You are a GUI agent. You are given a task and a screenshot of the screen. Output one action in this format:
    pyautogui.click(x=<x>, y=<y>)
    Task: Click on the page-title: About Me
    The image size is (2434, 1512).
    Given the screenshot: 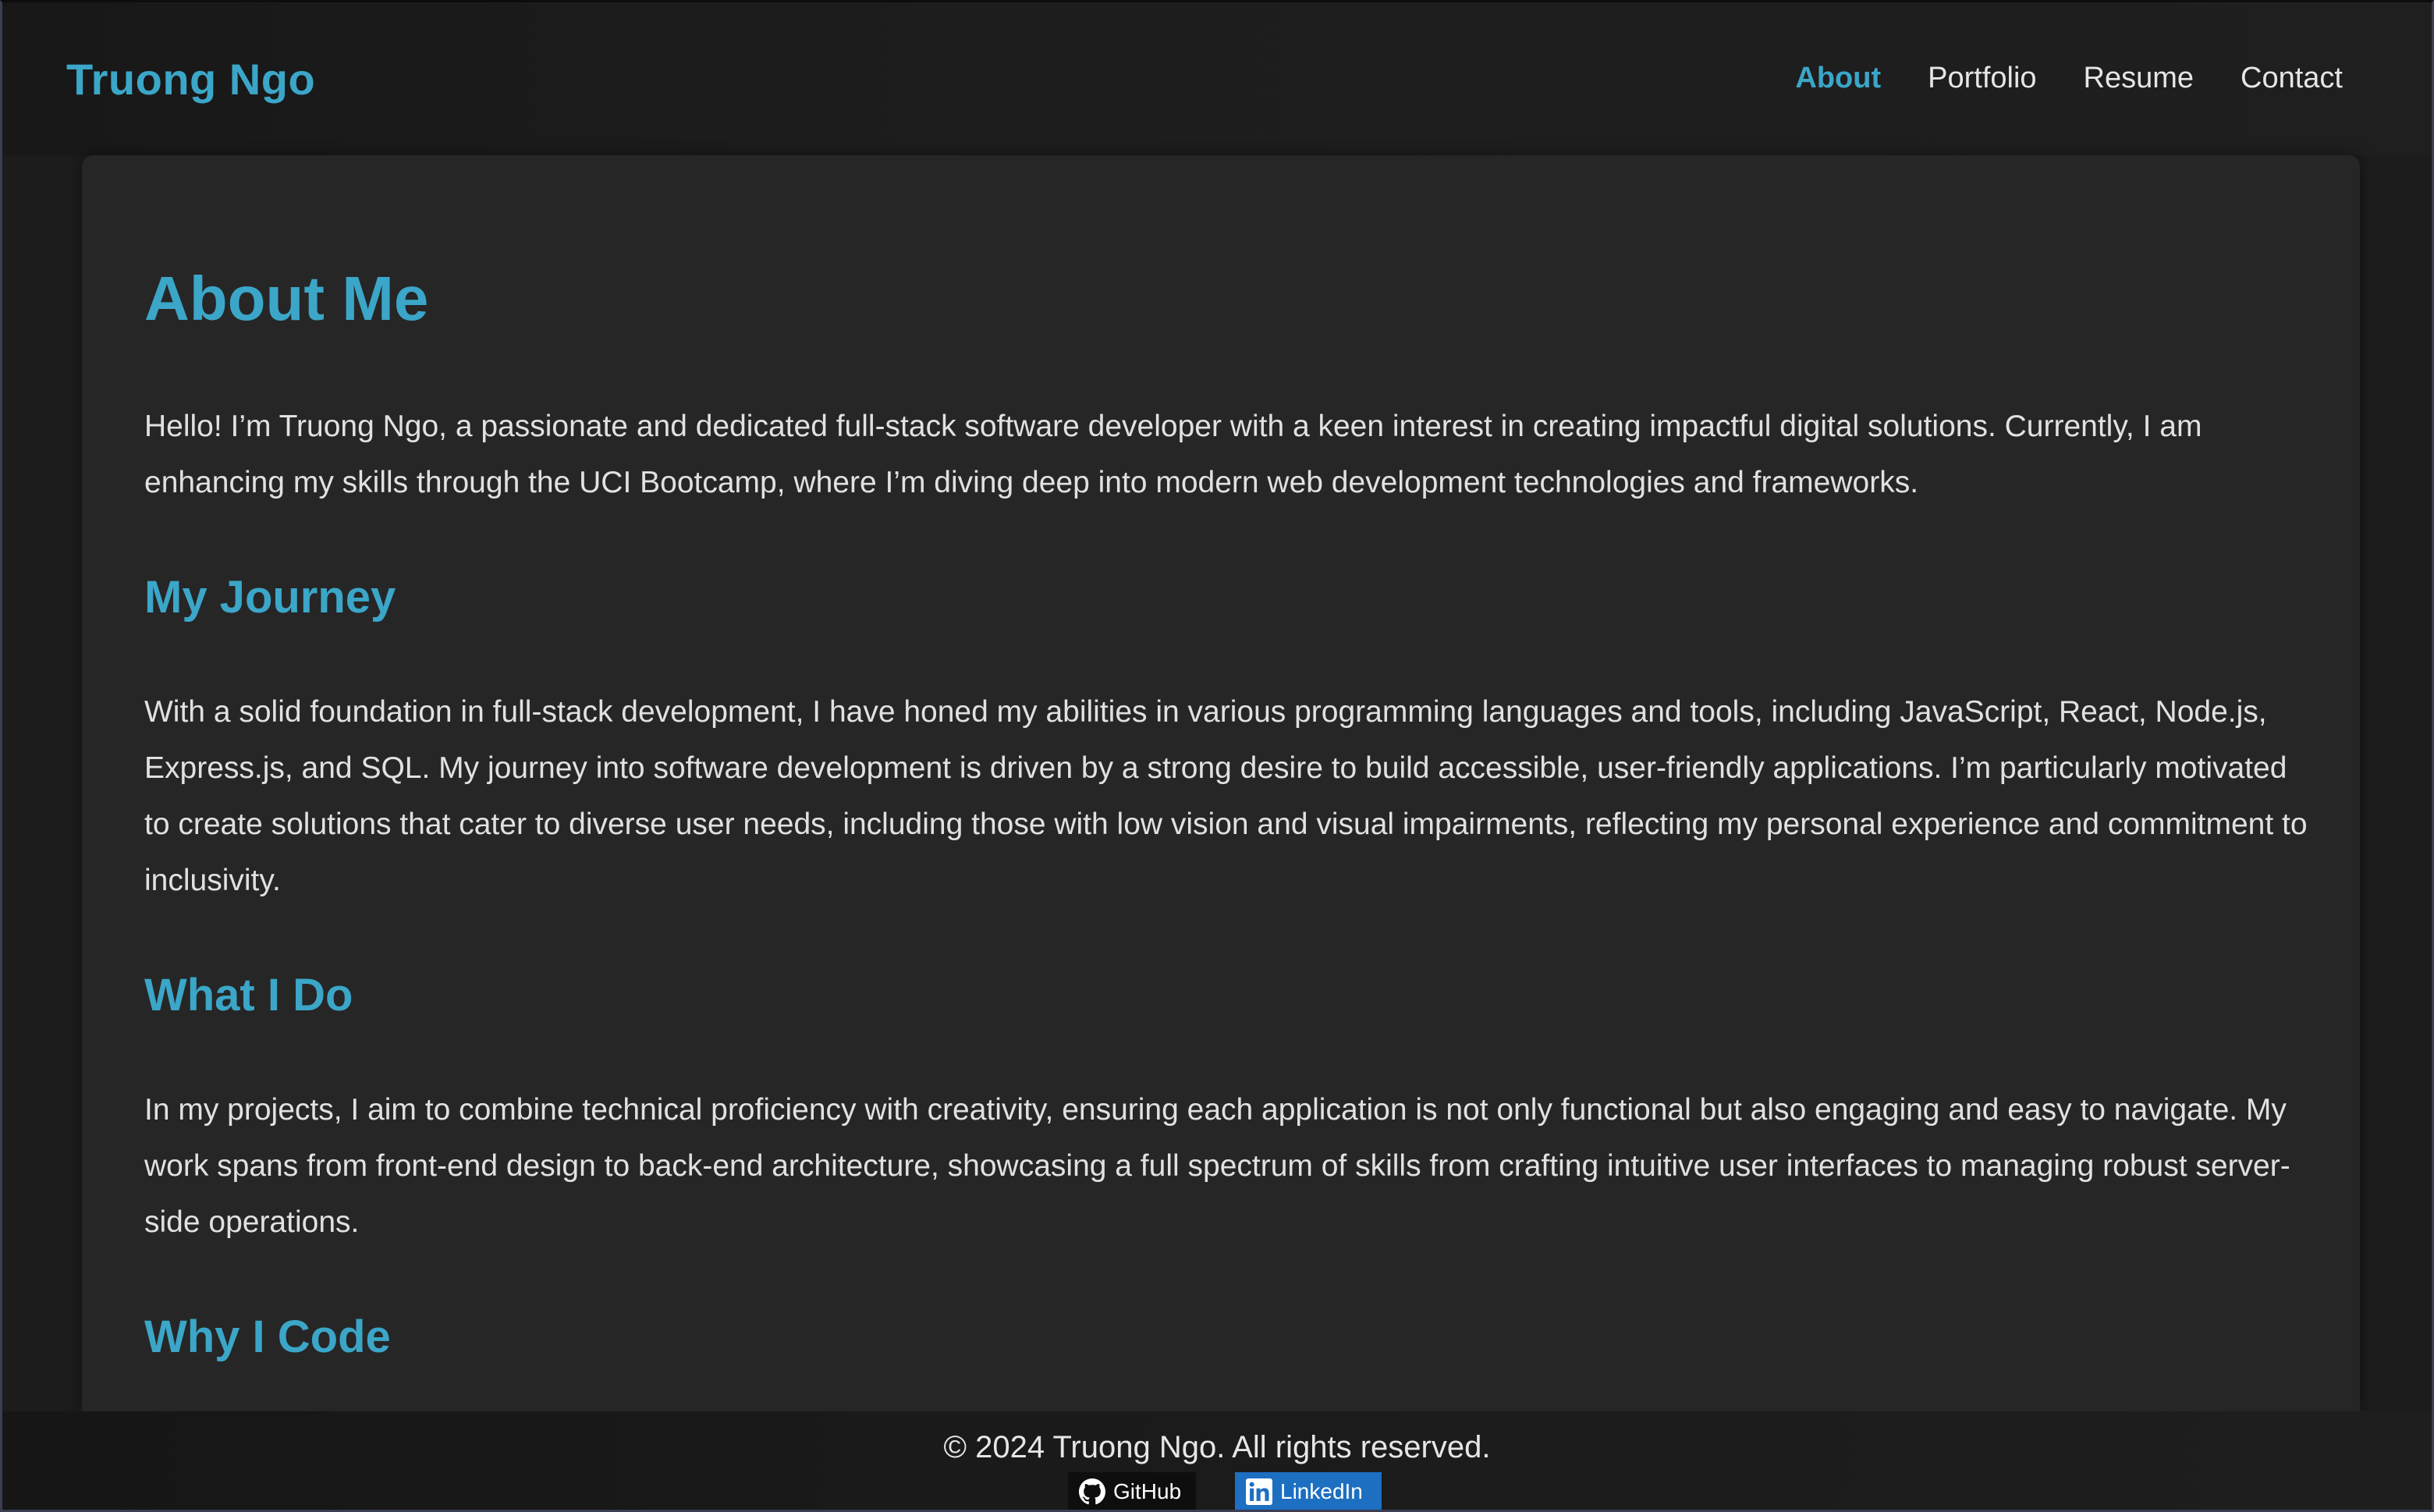 What is the action you would take?
    pyautogui.click(x=286, y=298)
    